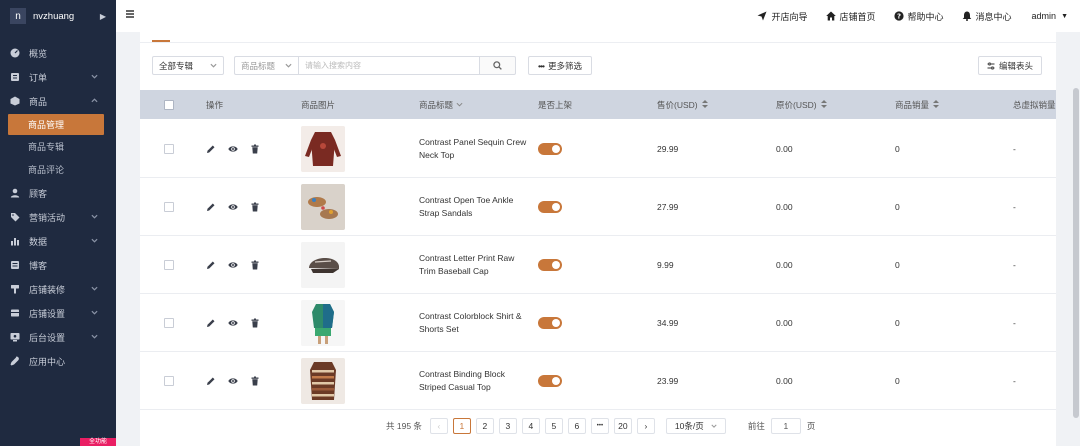 The height and width of the screenshot is (446, 1080). What do you see at coordinates (239, 264) in the screenshot?
I see `row-actions` at bounding box center [239, 264].